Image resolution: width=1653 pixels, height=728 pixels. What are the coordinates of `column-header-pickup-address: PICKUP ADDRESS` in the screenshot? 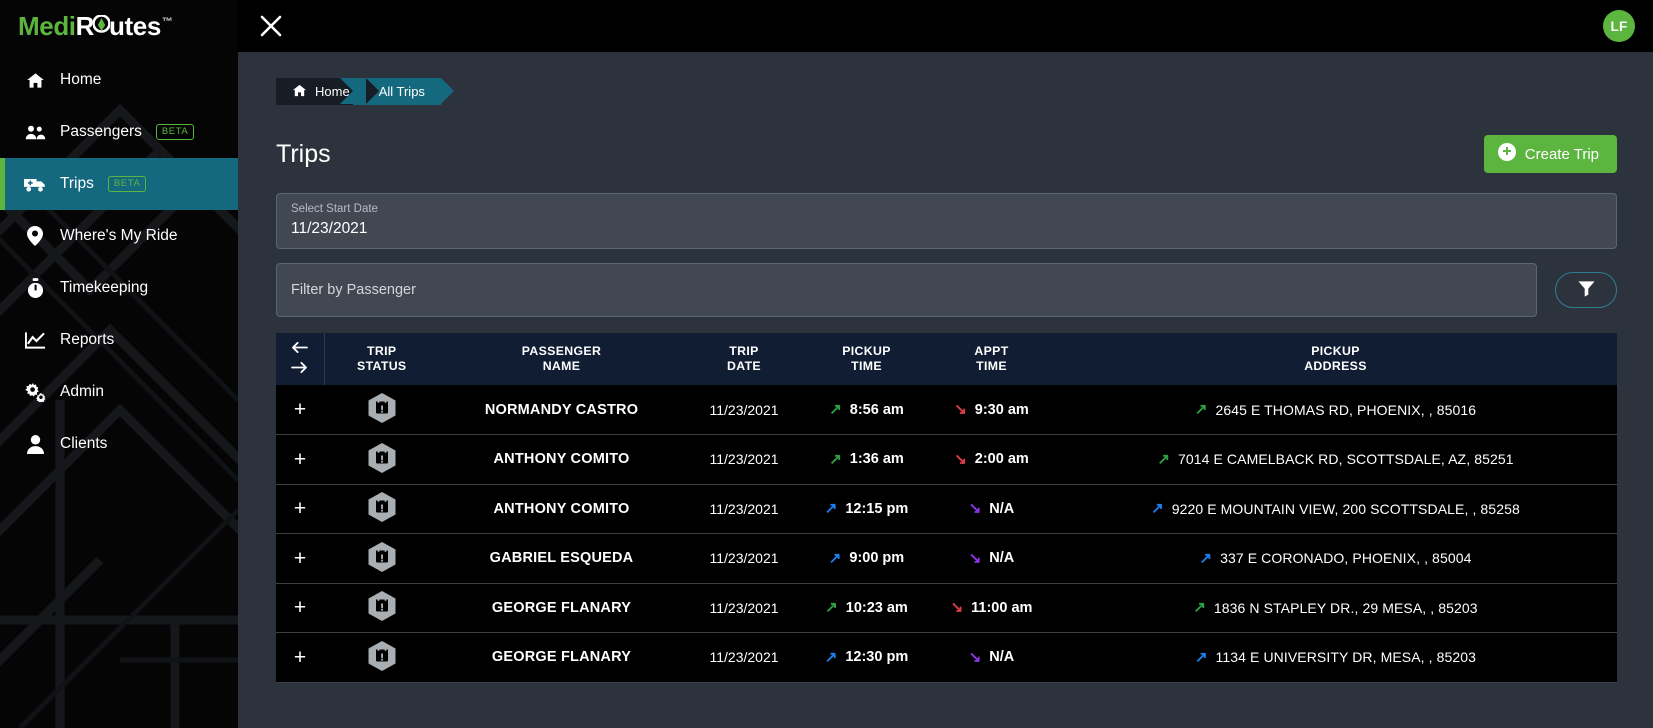 It's located at (1335, 359).